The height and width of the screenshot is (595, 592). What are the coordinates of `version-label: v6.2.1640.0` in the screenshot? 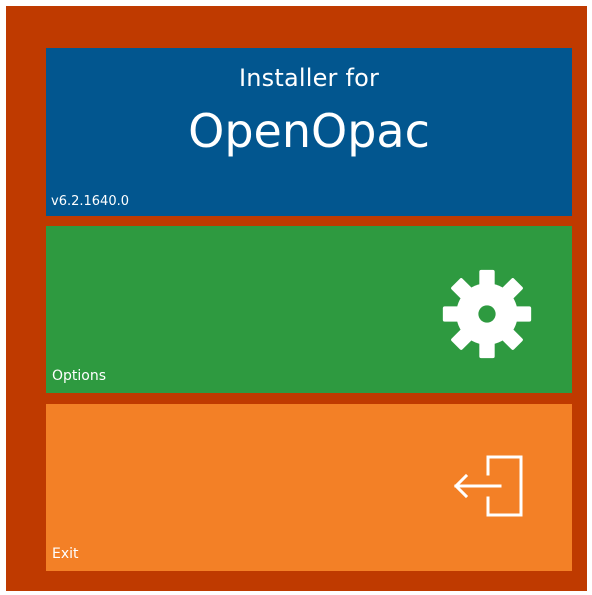 It's located at (90, 201).